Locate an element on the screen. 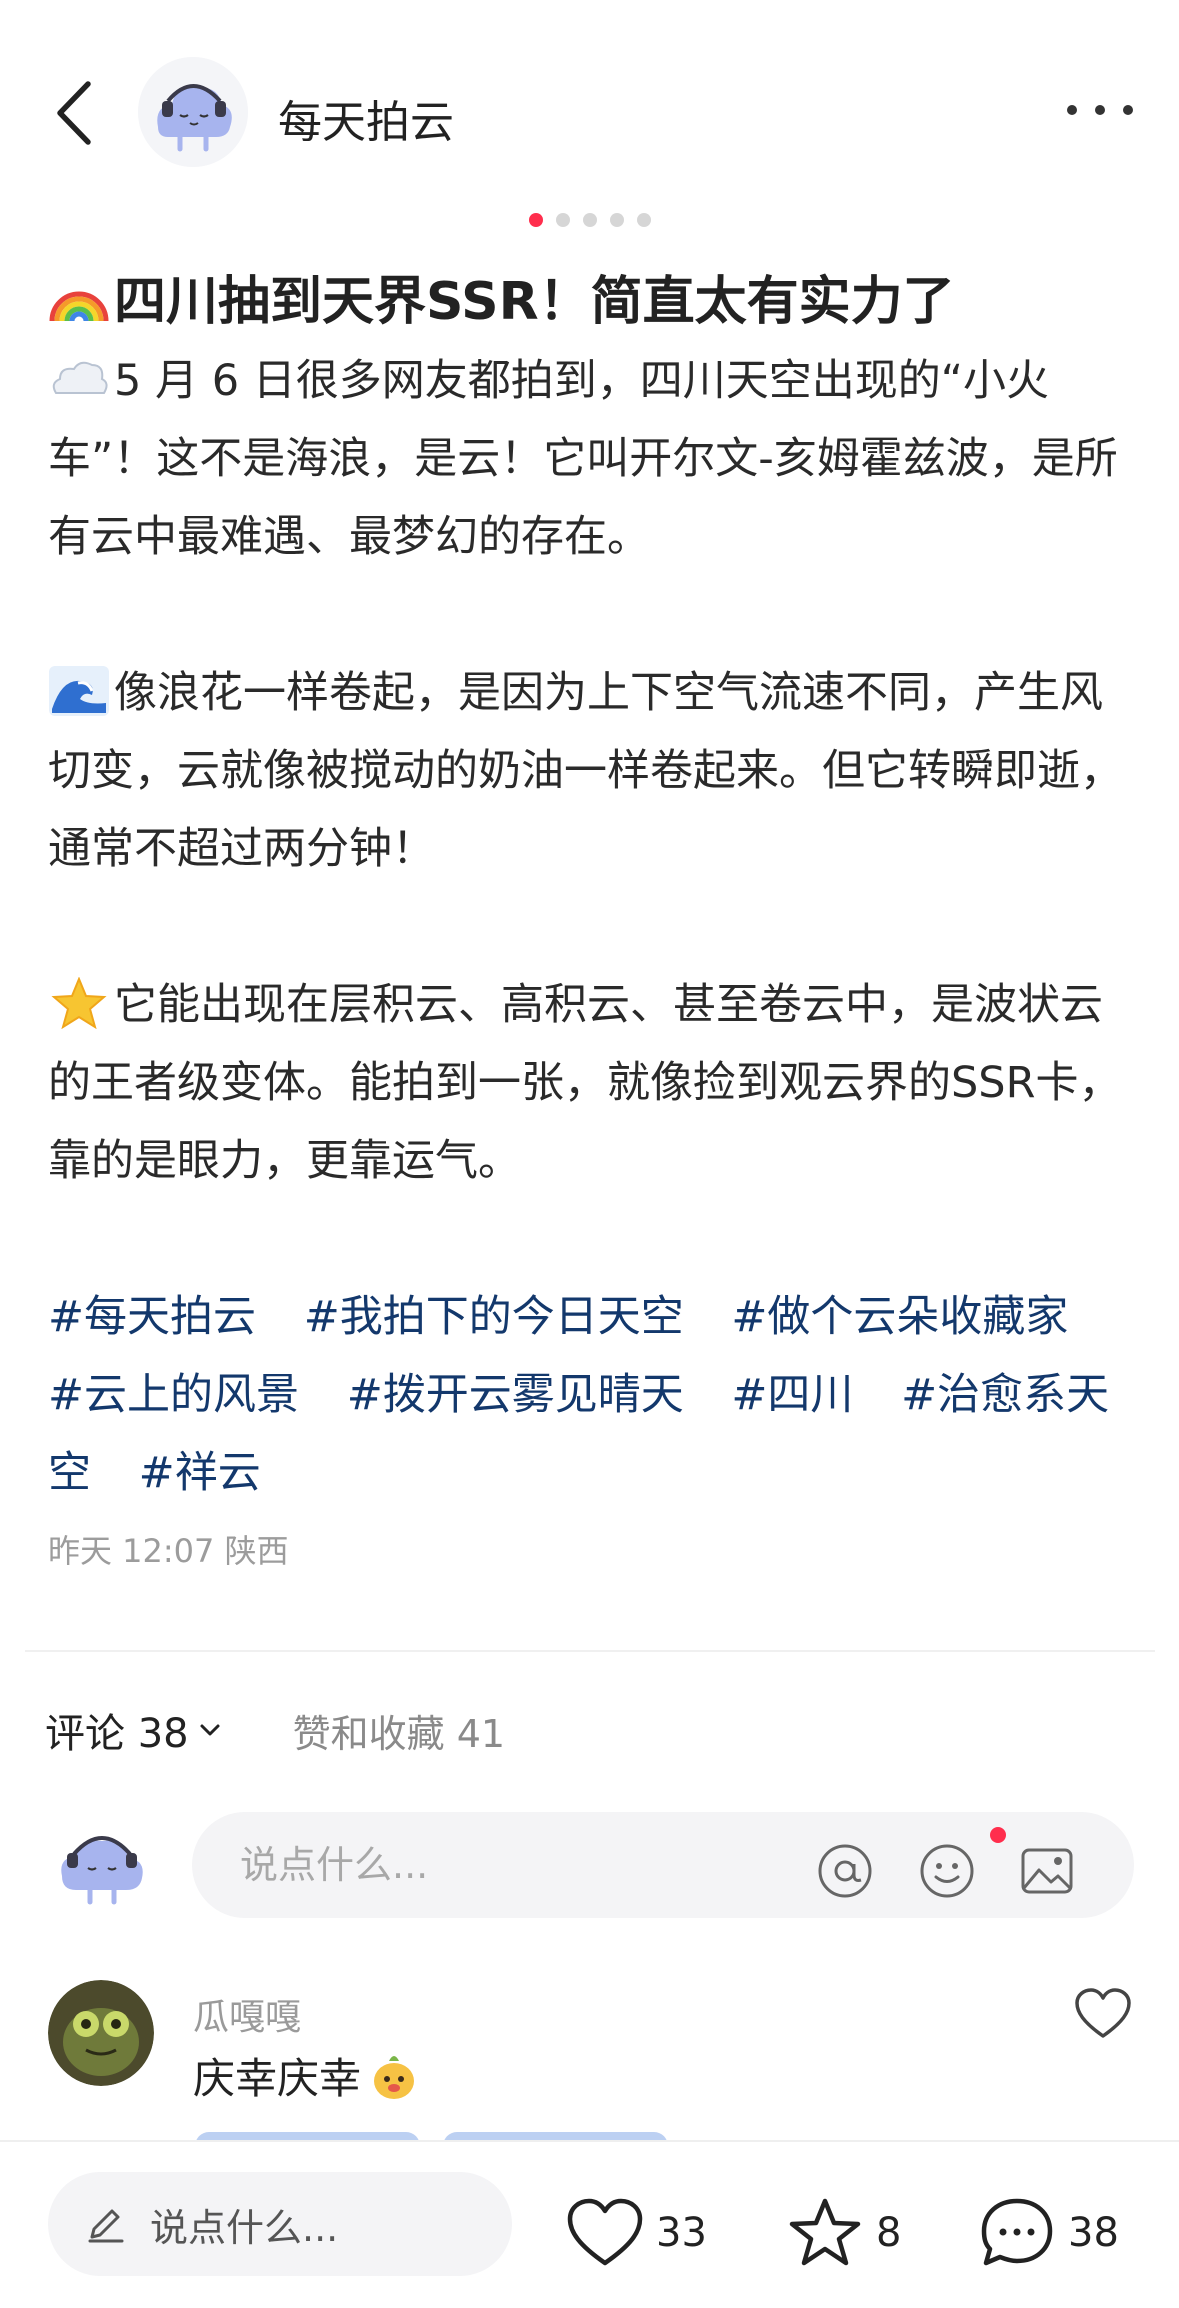 Image resolution: width=1179 pixels, height=2308 pixels. star-icon is located at coordinates (825, 2232).